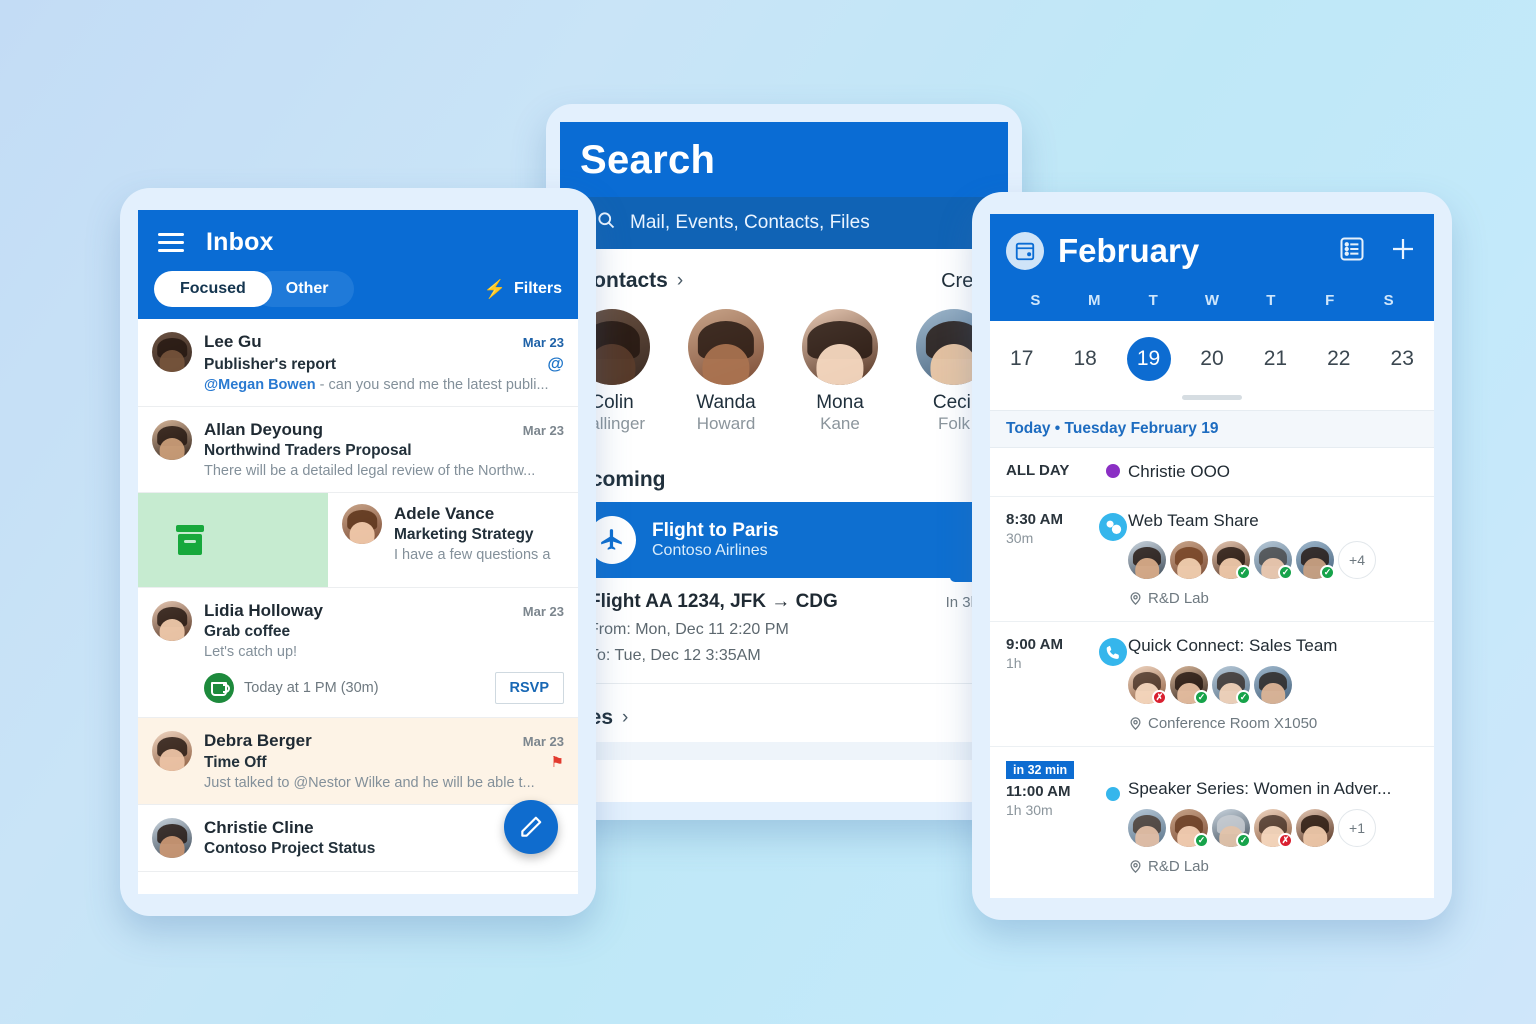  I want to click on coffee-meeting-icon, so click(219, 688).